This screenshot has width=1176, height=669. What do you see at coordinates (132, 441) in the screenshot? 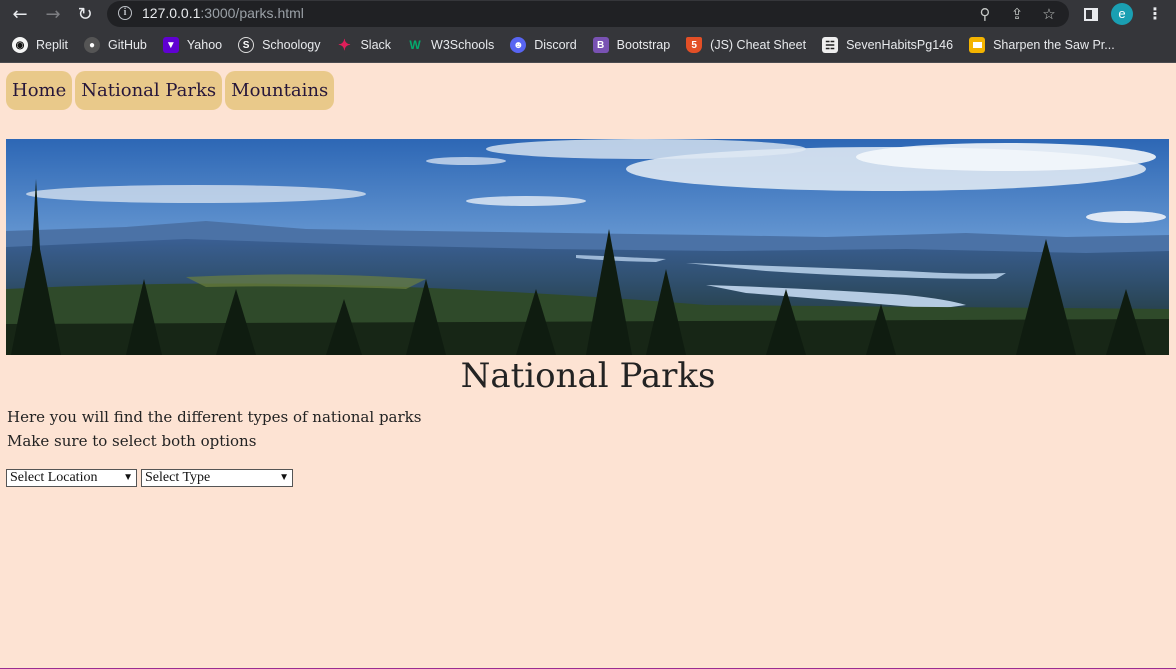
I see `instruction-text: Make sure to select both options` at bounding box center [132, 441].